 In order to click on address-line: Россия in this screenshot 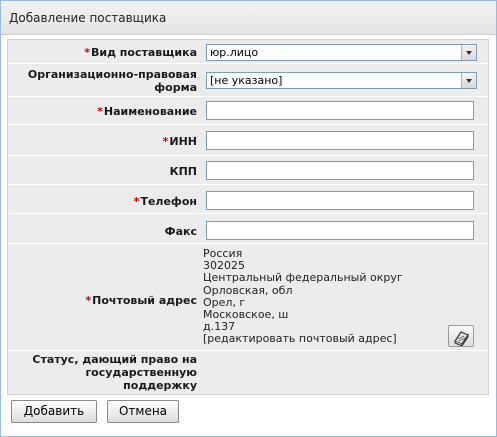, I will do `click(223, 253)`.